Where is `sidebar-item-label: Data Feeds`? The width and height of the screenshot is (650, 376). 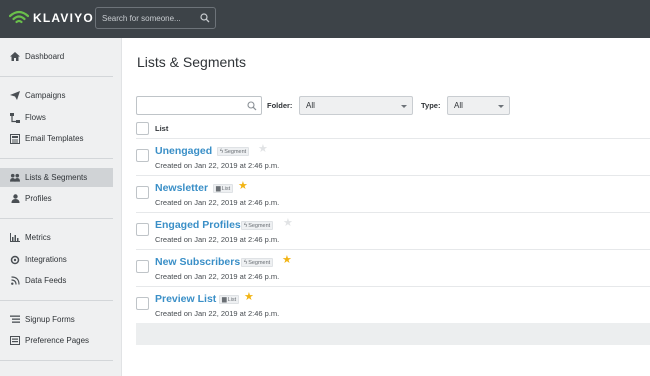 sidebar-item-label: Data Feeds is located at coordinates (46, 280).